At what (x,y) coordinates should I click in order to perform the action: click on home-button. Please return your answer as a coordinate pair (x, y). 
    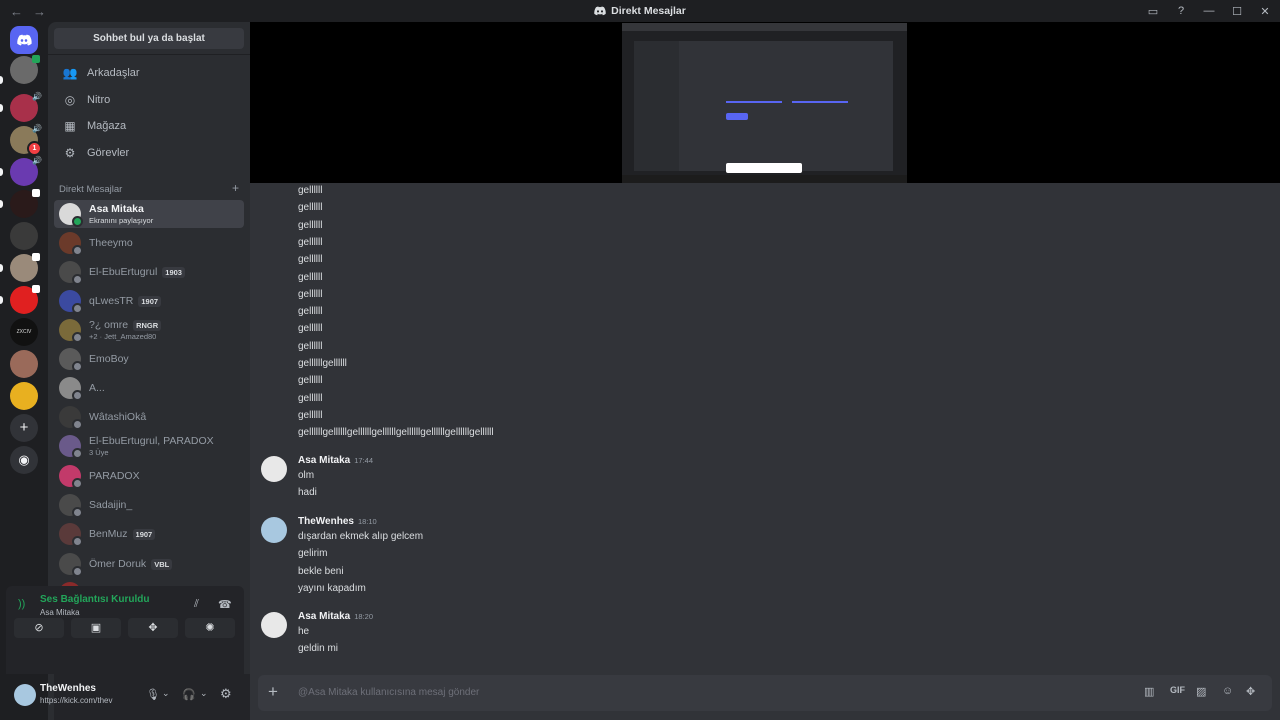
    Looking at the image, I should click on (24, 40).